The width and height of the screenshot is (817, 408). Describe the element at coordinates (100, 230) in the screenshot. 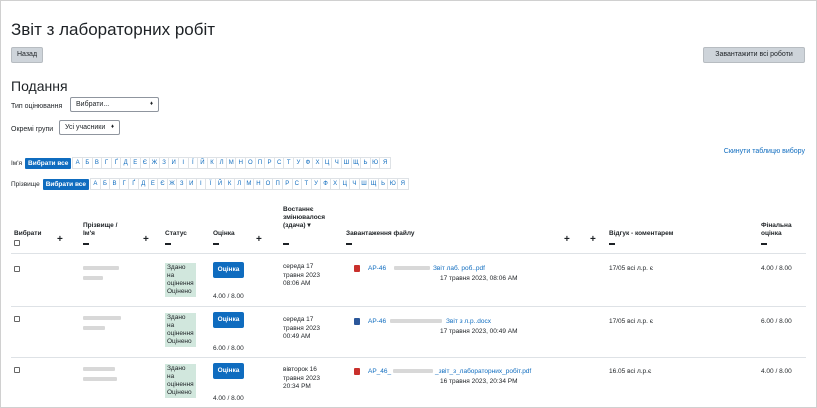

I see `col-name-header: Прізвище / Ім'я` at that location.